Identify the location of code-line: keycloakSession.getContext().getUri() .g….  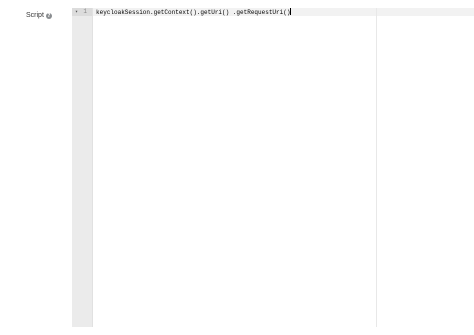
(194, 12).